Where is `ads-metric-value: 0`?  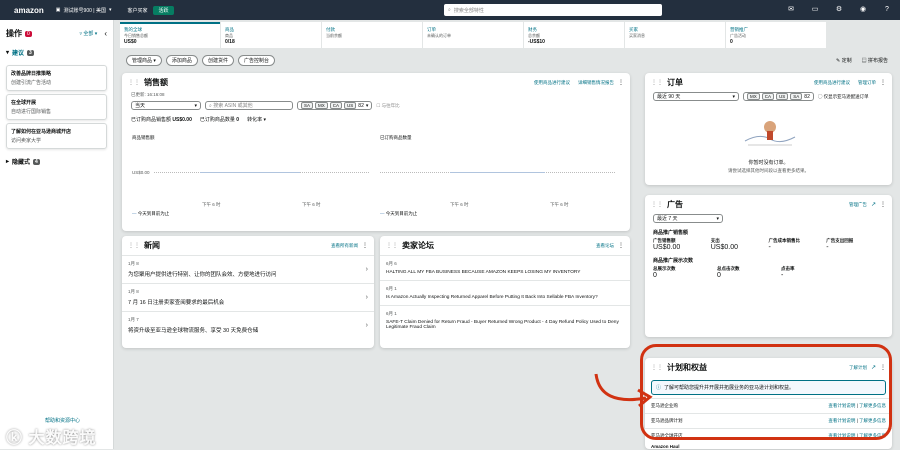
ads-metric-value: 0 is located at coordinates (655, 275).